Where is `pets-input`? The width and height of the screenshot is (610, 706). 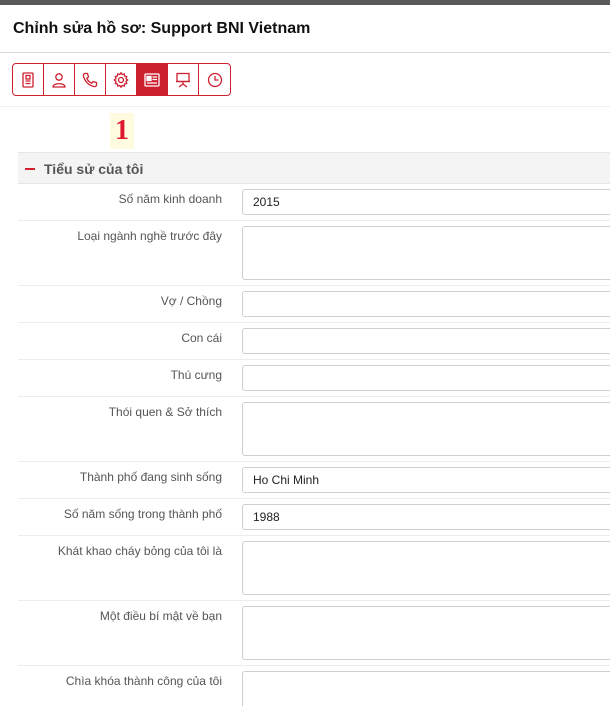
pets-input is located at coordinates (426, 378).